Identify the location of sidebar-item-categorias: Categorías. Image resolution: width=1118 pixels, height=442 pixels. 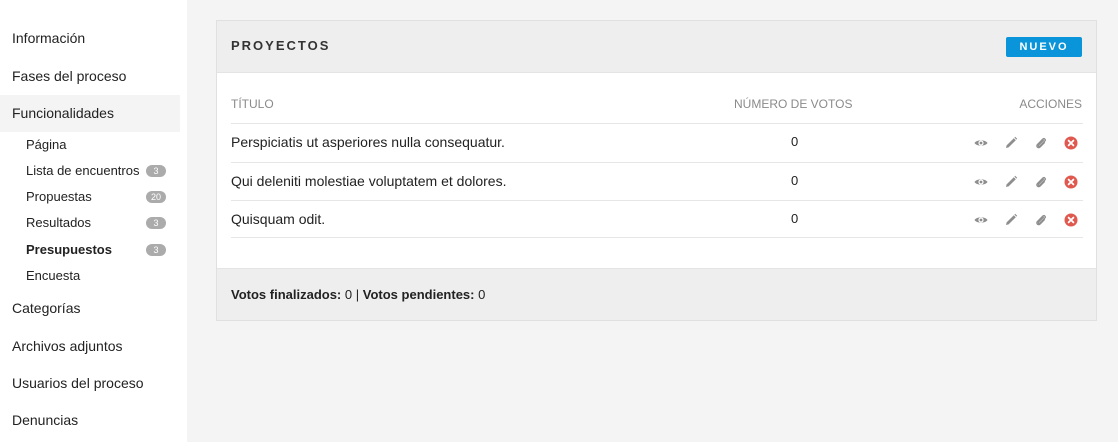
(90, 308).